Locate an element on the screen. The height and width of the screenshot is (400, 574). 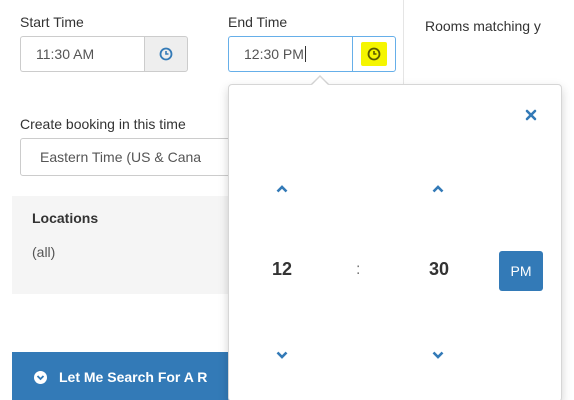
start-time-group: 11:30 AM is located at coordinates (104, 54).